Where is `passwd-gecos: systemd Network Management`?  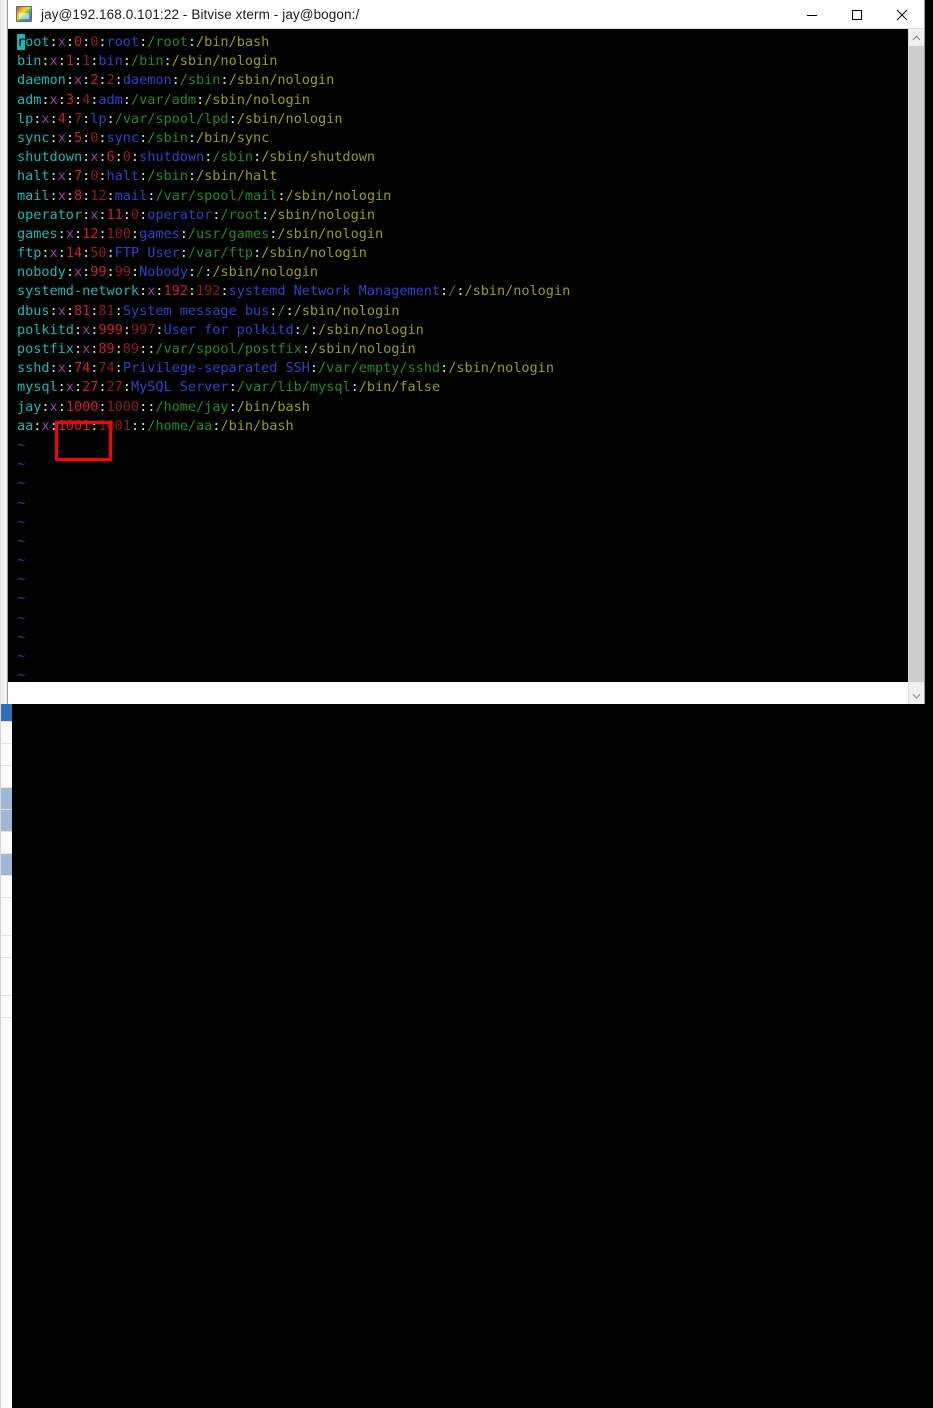 passwd-gecos: systemd Network Management is located at coordinates (334, 291).